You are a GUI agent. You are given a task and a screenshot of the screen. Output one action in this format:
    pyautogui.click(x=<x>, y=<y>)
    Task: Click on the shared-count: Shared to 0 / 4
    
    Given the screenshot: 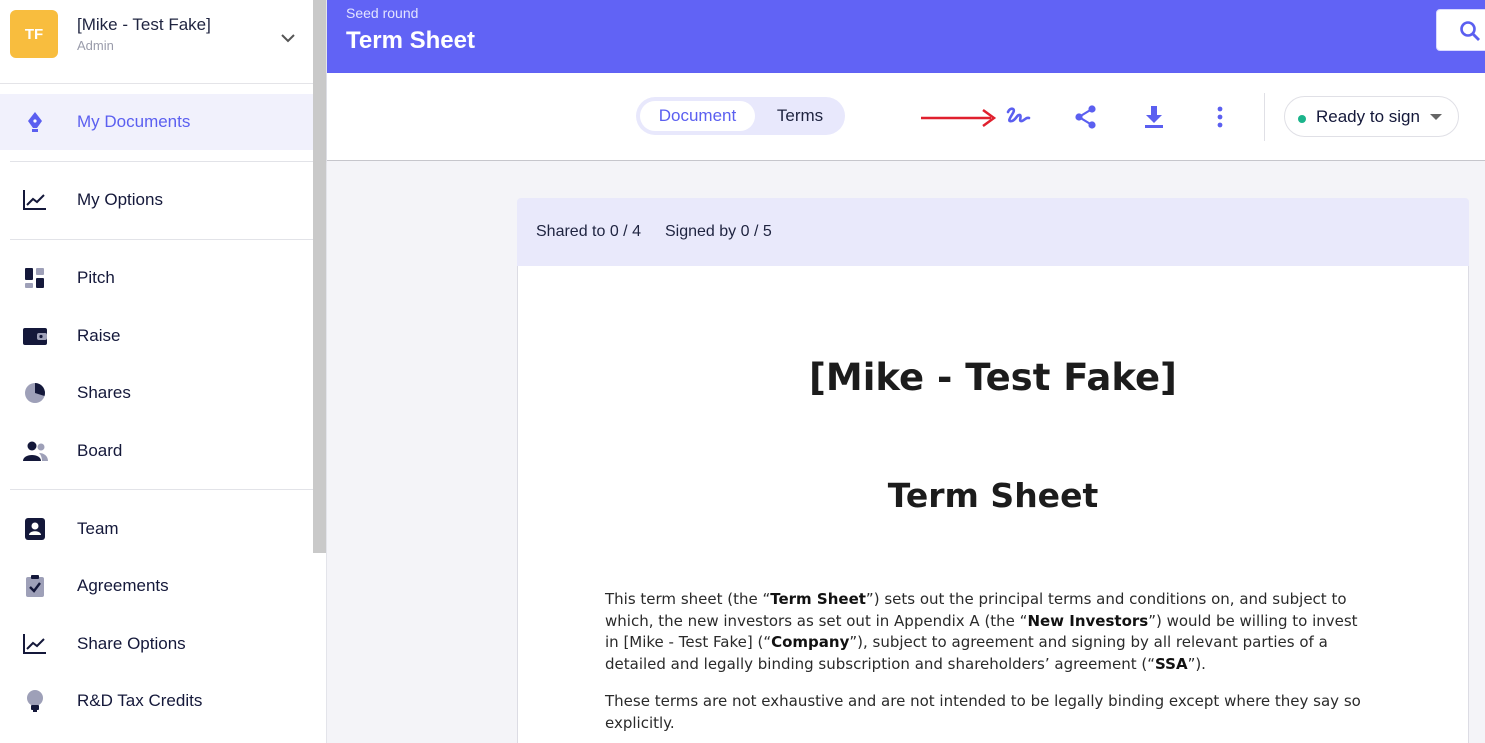 What is the action you would take?
    pyautogui.click(x=588, y=231)
    